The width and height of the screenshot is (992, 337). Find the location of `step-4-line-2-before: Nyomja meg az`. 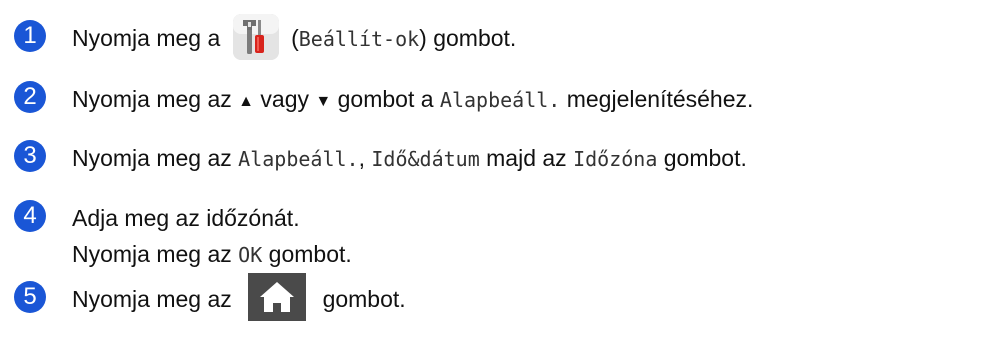

step-4-line-2-before: Nyomja meg az is located at coordinates (152, 254).